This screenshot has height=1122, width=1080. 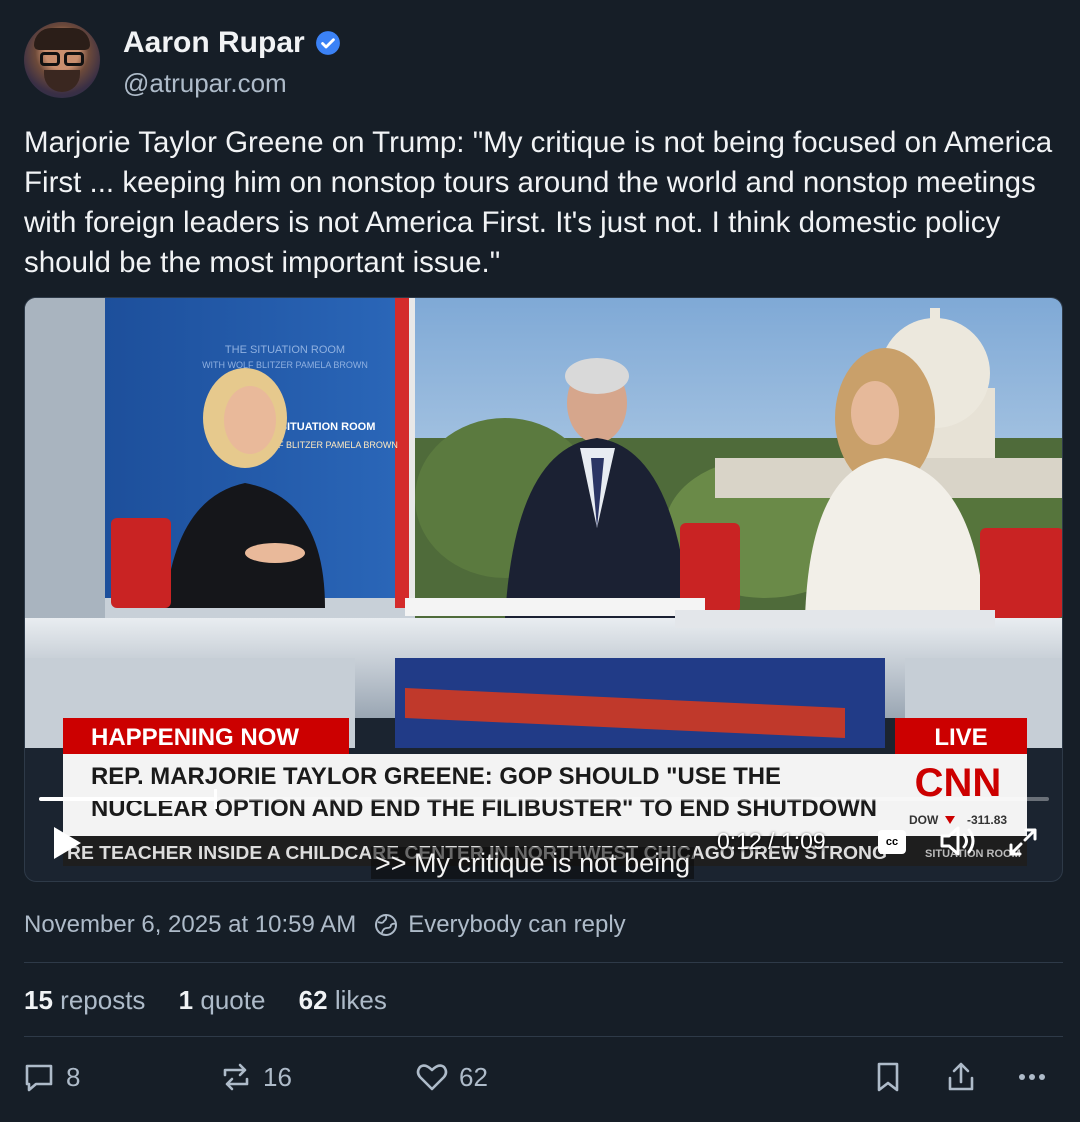 What do you see at coordinates (540, 1082) in the screenshot?
I see `action-bar: 8 16 62` at bounding box center [540, 1082].